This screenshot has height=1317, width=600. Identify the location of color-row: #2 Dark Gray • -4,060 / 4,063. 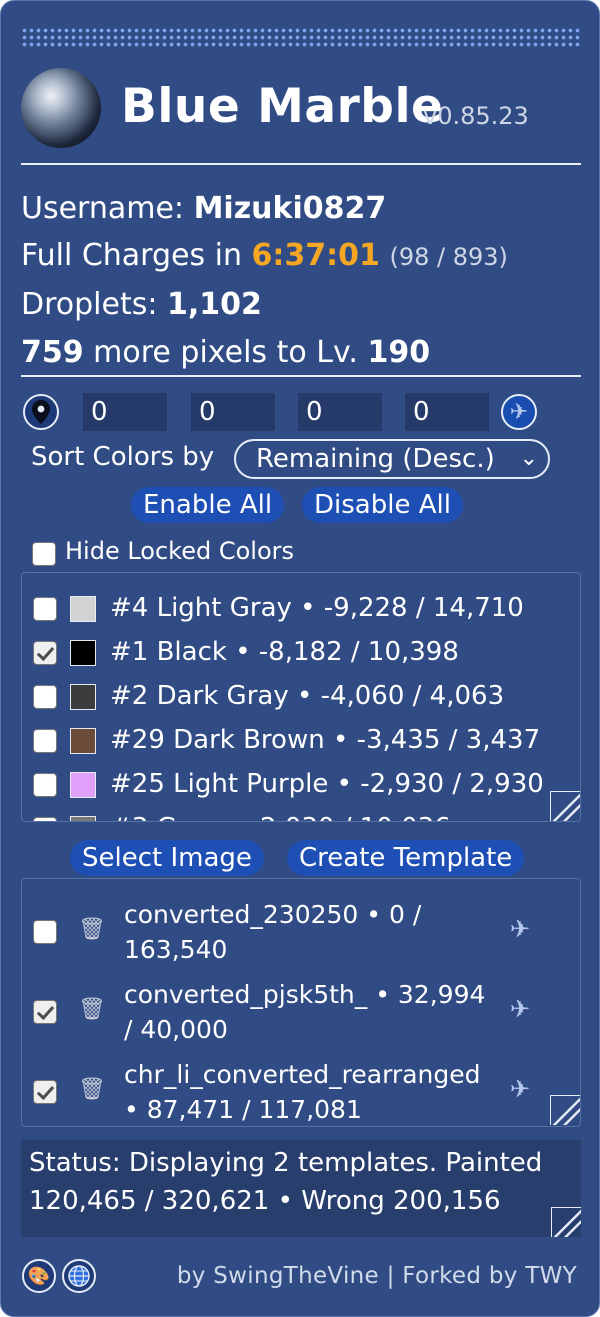
(301, 697).